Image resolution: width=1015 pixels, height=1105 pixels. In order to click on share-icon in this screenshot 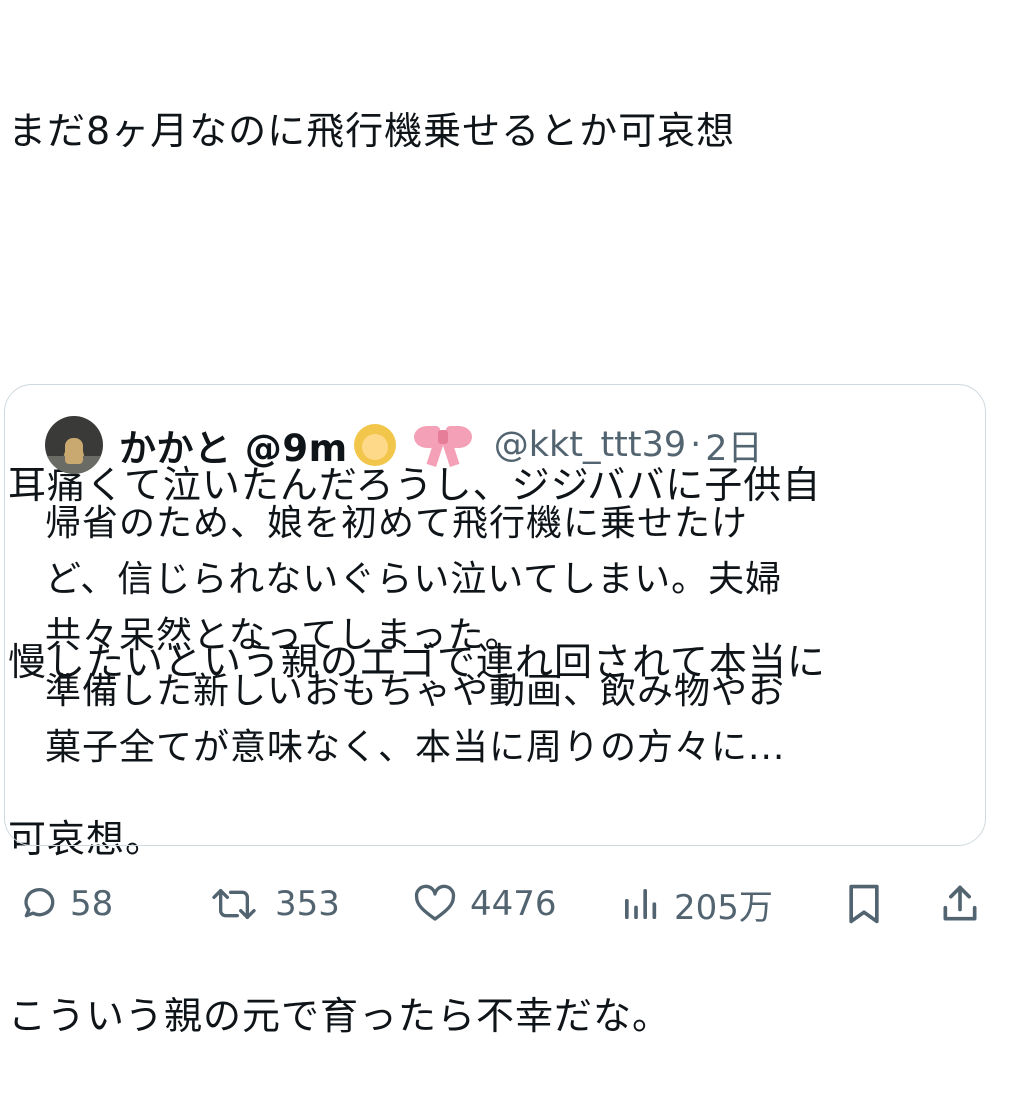, I will do `click(960, 904)`.